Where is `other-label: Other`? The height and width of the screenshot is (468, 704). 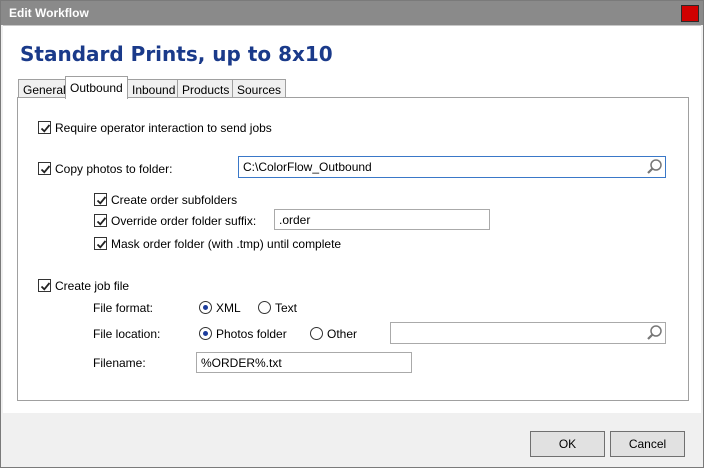 other-label: Other is located at coordinates (342, 334).